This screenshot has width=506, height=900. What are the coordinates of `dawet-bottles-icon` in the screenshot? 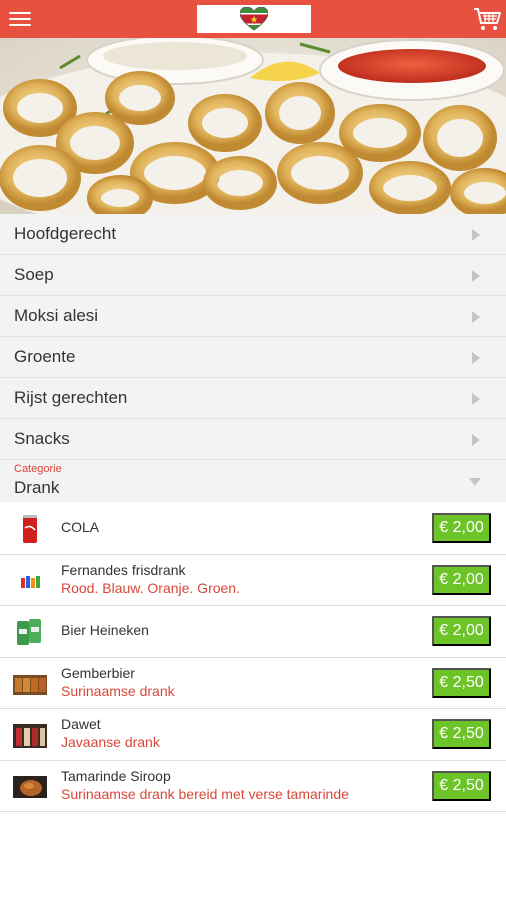 It's located at (30, 735).